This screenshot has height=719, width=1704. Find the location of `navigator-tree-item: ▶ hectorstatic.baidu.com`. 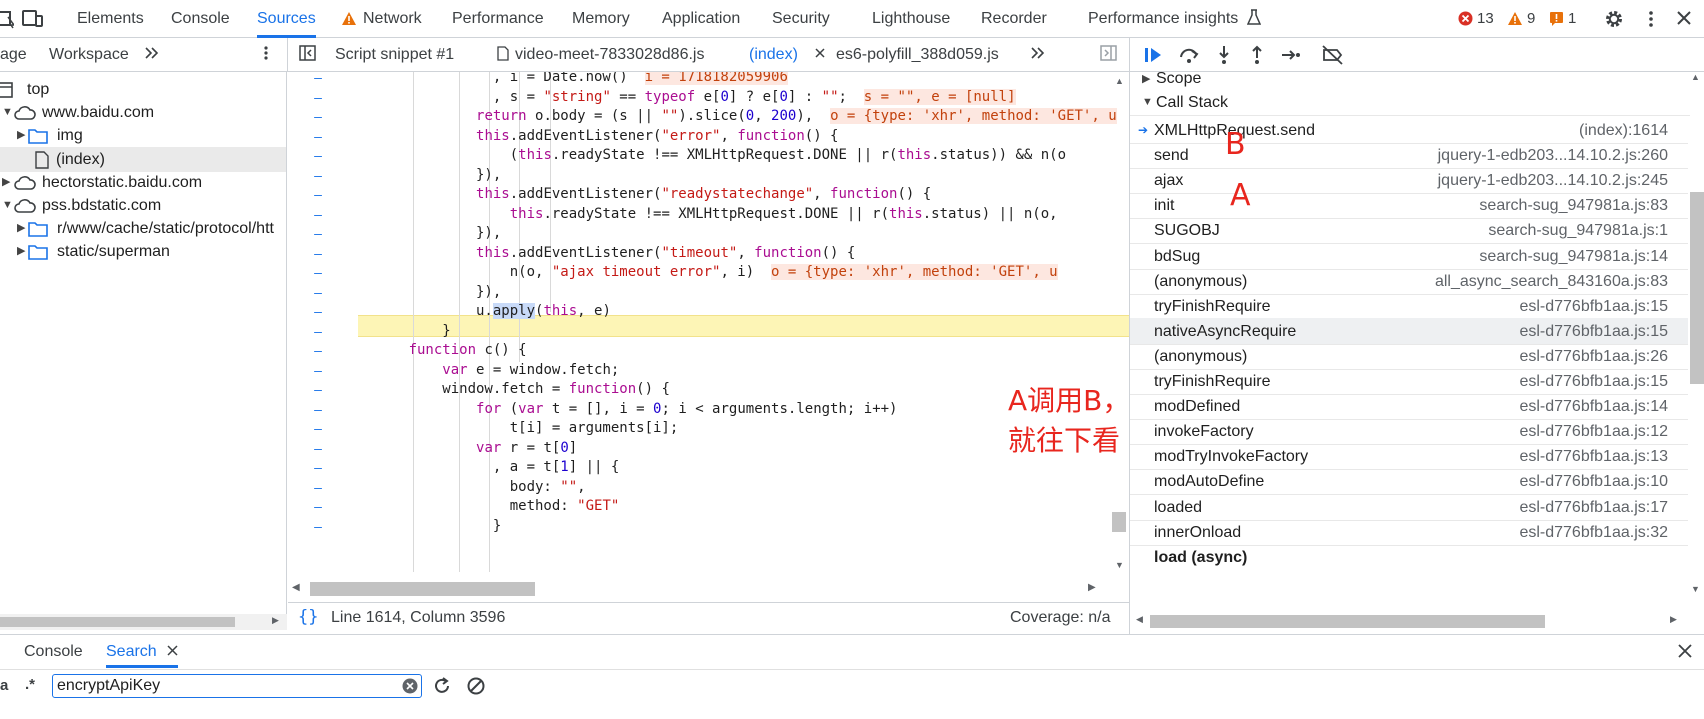

navigator-tree-item: ▶ hectorstatic.baidu.com is located at coordinates (143, 182).